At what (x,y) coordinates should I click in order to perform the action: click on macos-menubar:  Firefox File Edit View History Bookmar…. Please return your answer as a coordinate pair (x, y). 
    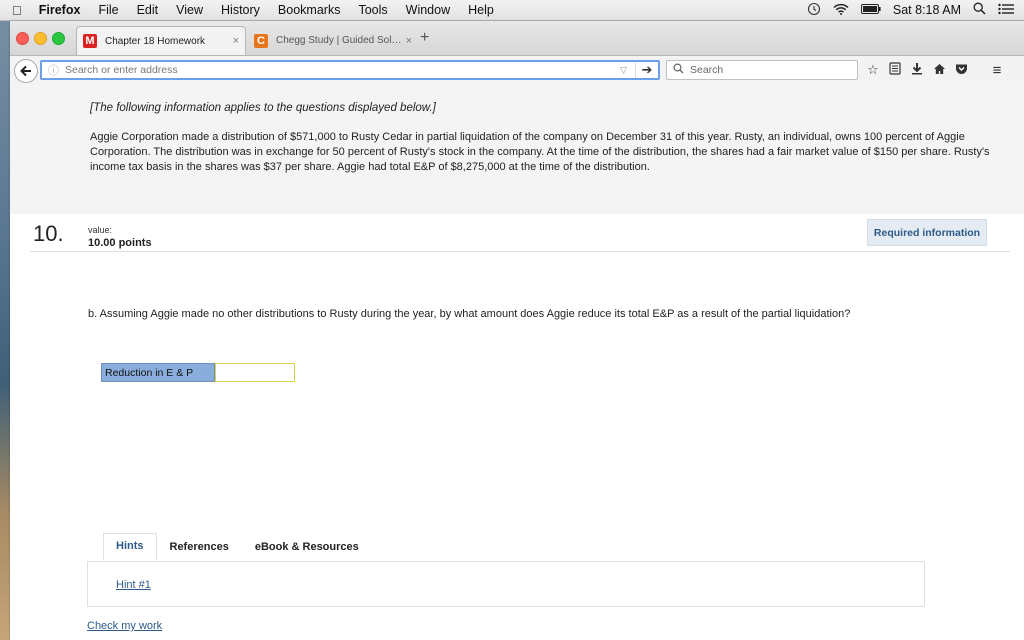
    Looking at the image, I should click on (512, 10).